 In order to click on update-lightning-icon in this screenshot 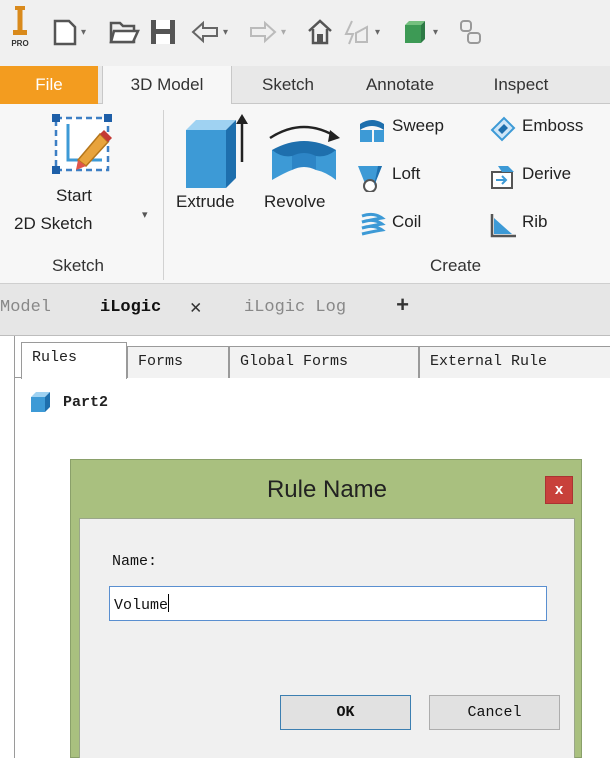, I will do `click(356, 32)`.